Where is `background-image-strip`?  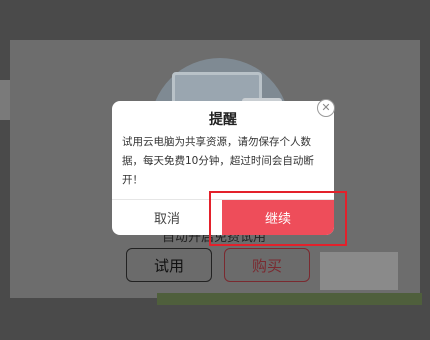 background-image-strip is located at coordinates (289, 299).